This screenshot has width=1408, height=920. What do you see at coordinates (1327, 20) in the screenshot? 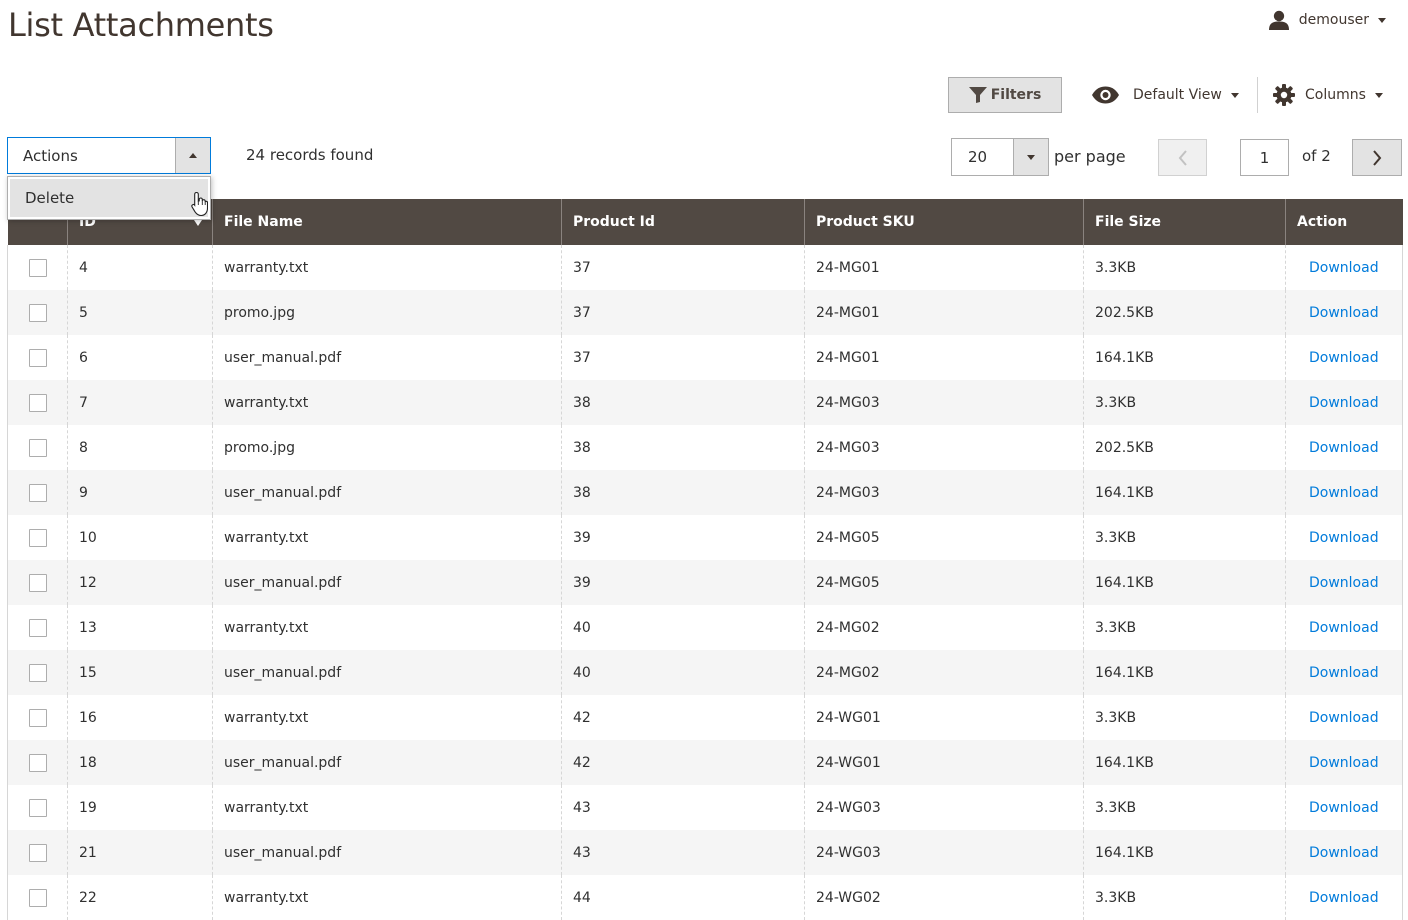
I see `user-account-menu: demouser` at bounding box center [1327, 20].